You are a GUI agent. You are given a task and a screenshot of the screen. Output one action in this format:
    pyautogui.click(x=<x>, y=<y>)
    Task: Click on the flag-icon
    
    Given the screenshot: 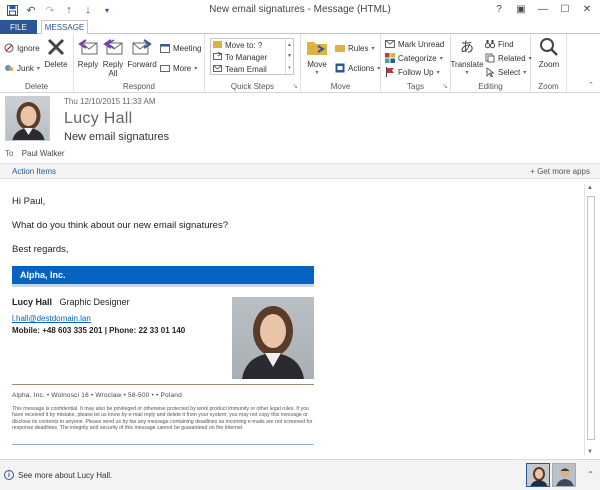 What is the action you would take?
    pyautogui.click(x=390, y=72)
    